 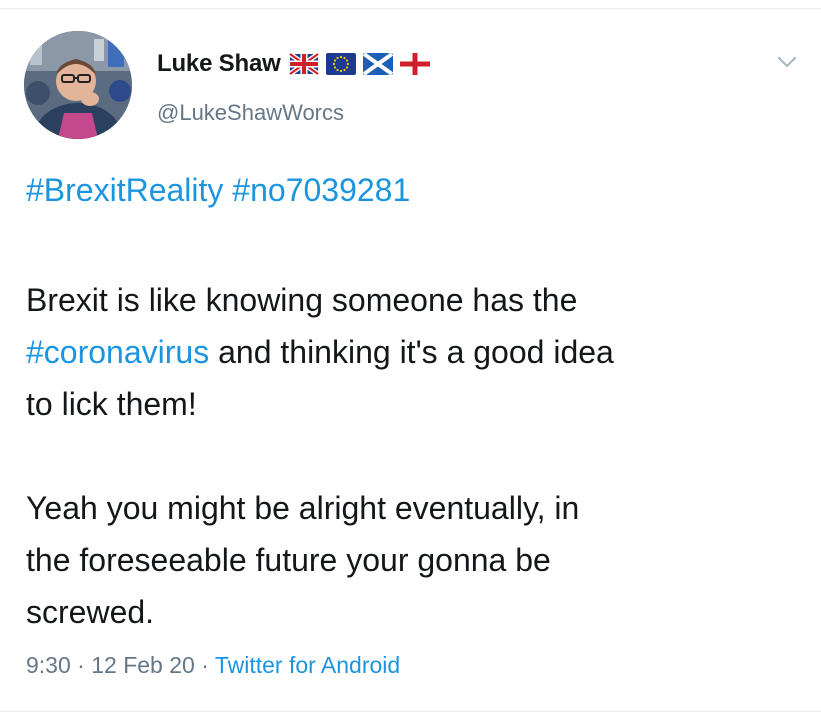 I want to click on user-handle: @LukeShawWorcs, so click(x=250, y=113).